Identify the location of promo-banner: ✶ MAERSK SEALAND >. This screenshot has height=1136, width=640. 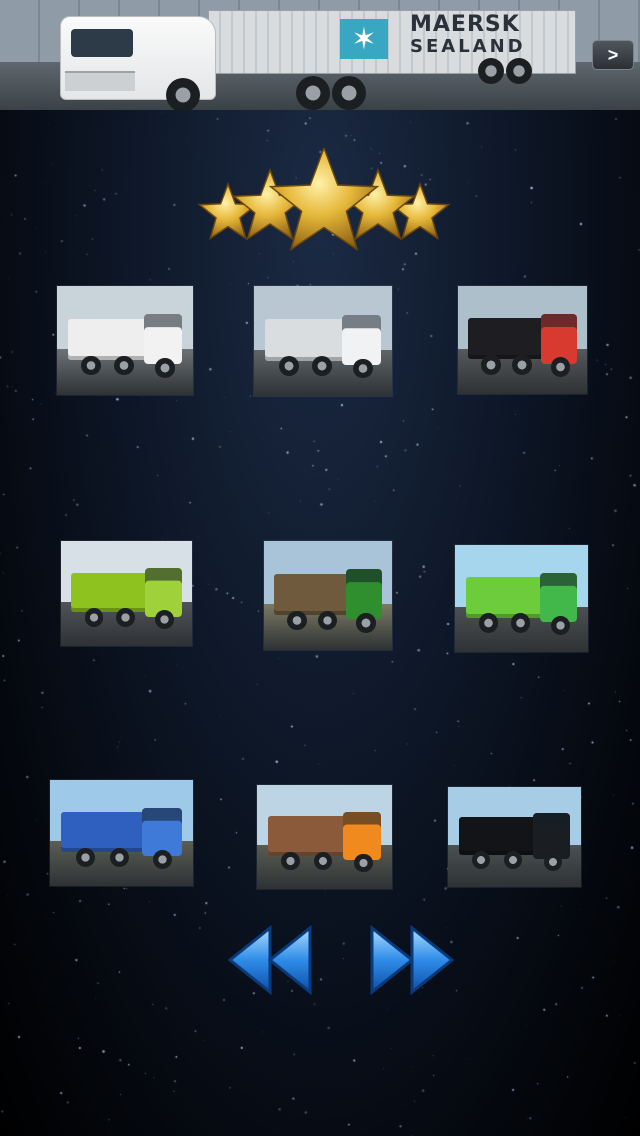
(320, 55).